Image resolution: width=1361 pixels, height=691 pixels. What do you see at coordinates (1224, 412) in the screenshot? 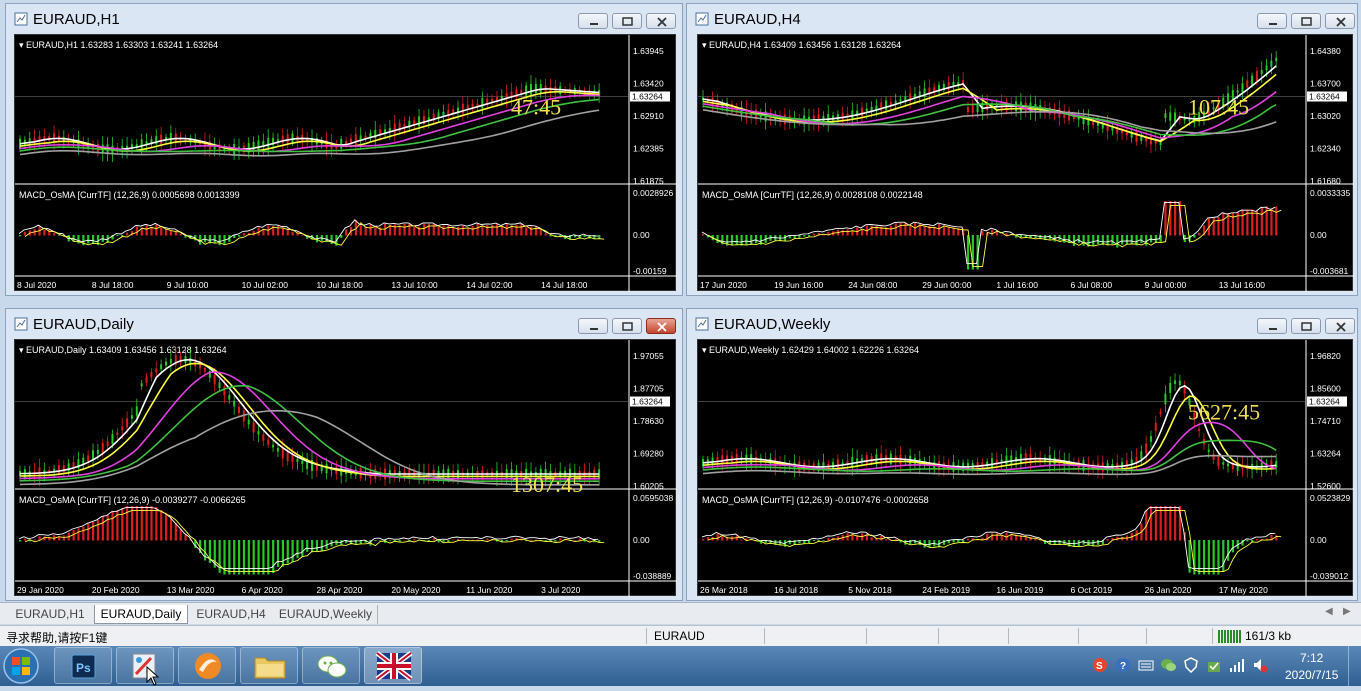
I see `candle-timer: 5627:45` at bounding box center [1224, 412].